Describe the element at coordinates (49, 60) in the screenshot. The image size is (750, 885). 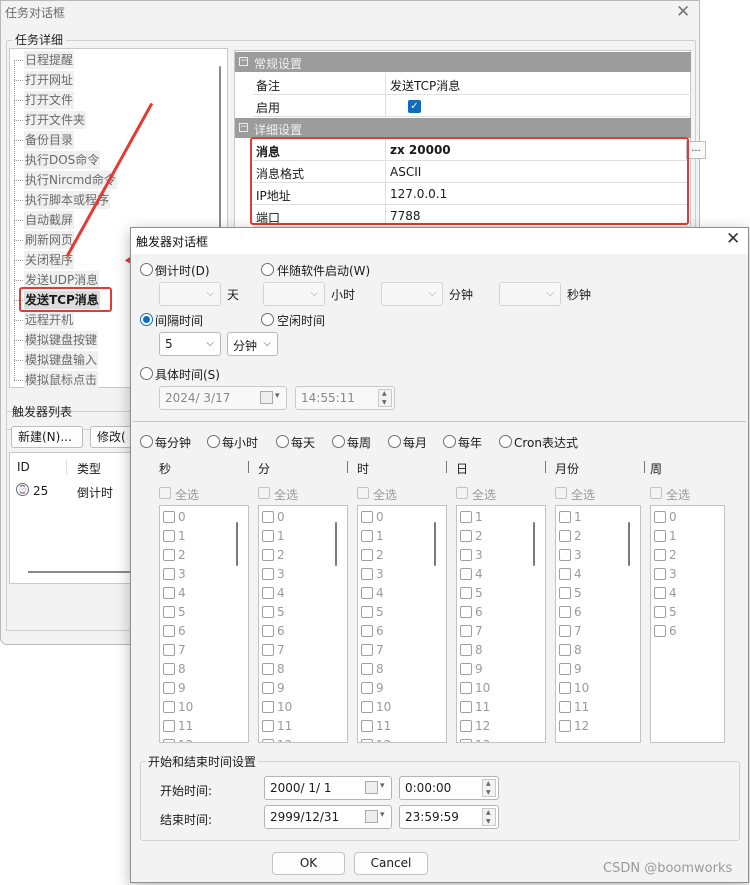
I see `tree-item: 日程提醒` at that location.